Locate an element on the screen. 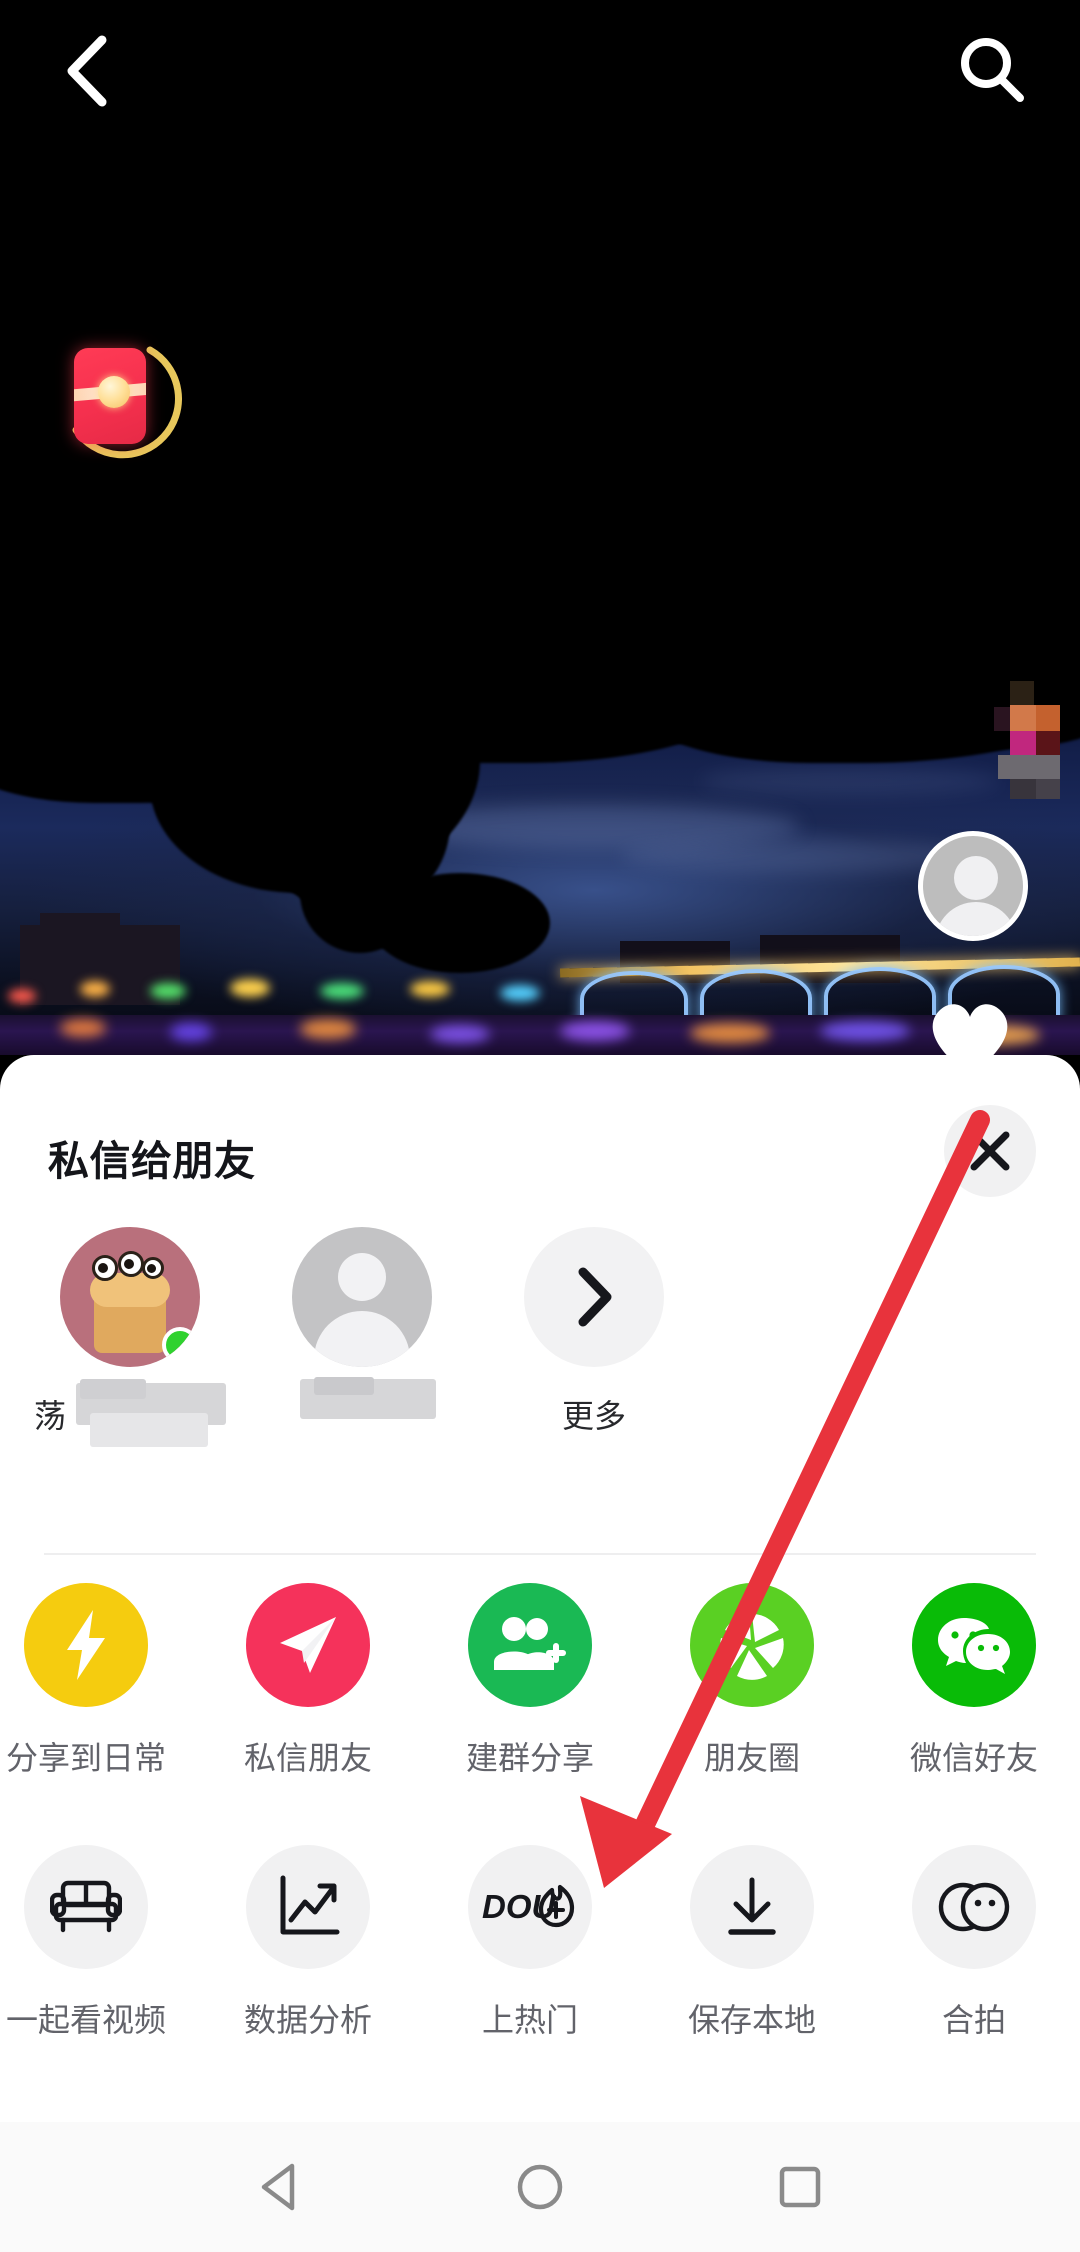 Image resolution: width=1080 pixels, height=2252 pixels. share-apps-row-2: 一起看视频 数据分析 DOU 上热门 保存本地 合拍 is located at coordinates (540, 1980).